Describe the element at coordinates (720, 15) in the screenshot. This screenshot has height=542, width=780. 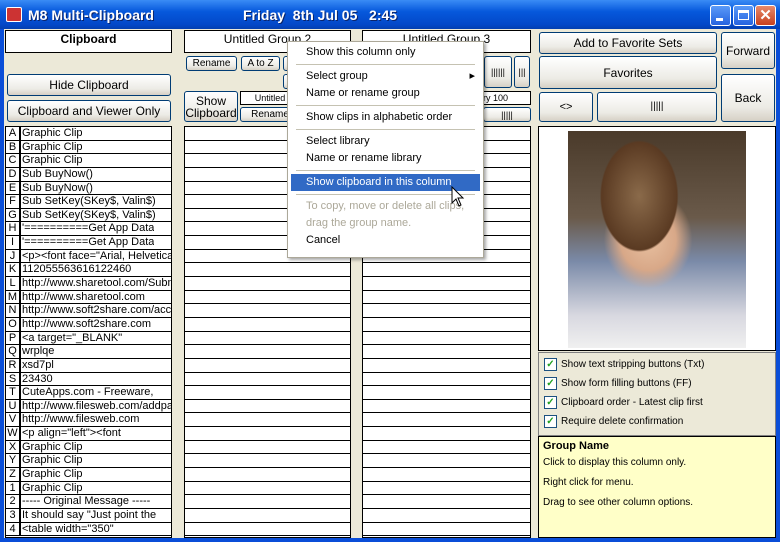
I see `minimize-button` at that location.